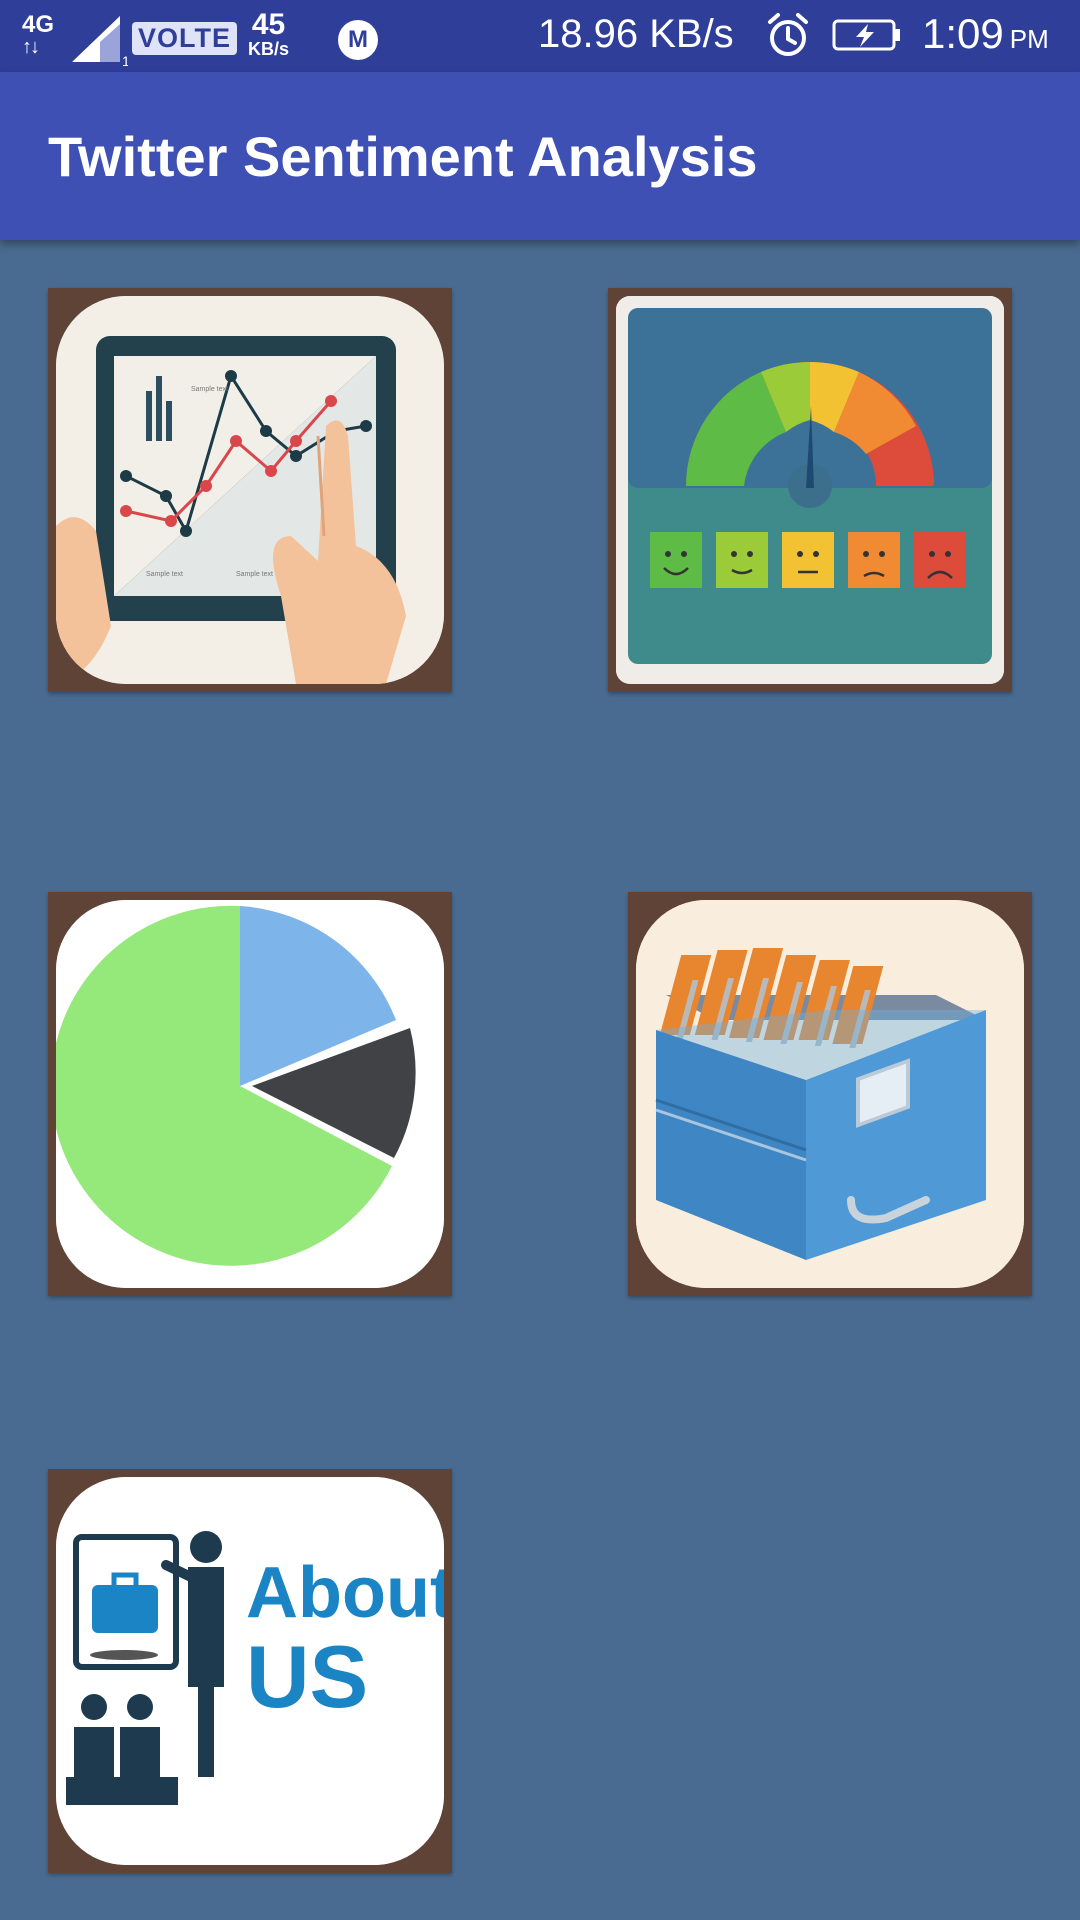 The width and height of the screenshot is (1080, 1920). I want to click on pie-chart-icon, so click(250, 1094).